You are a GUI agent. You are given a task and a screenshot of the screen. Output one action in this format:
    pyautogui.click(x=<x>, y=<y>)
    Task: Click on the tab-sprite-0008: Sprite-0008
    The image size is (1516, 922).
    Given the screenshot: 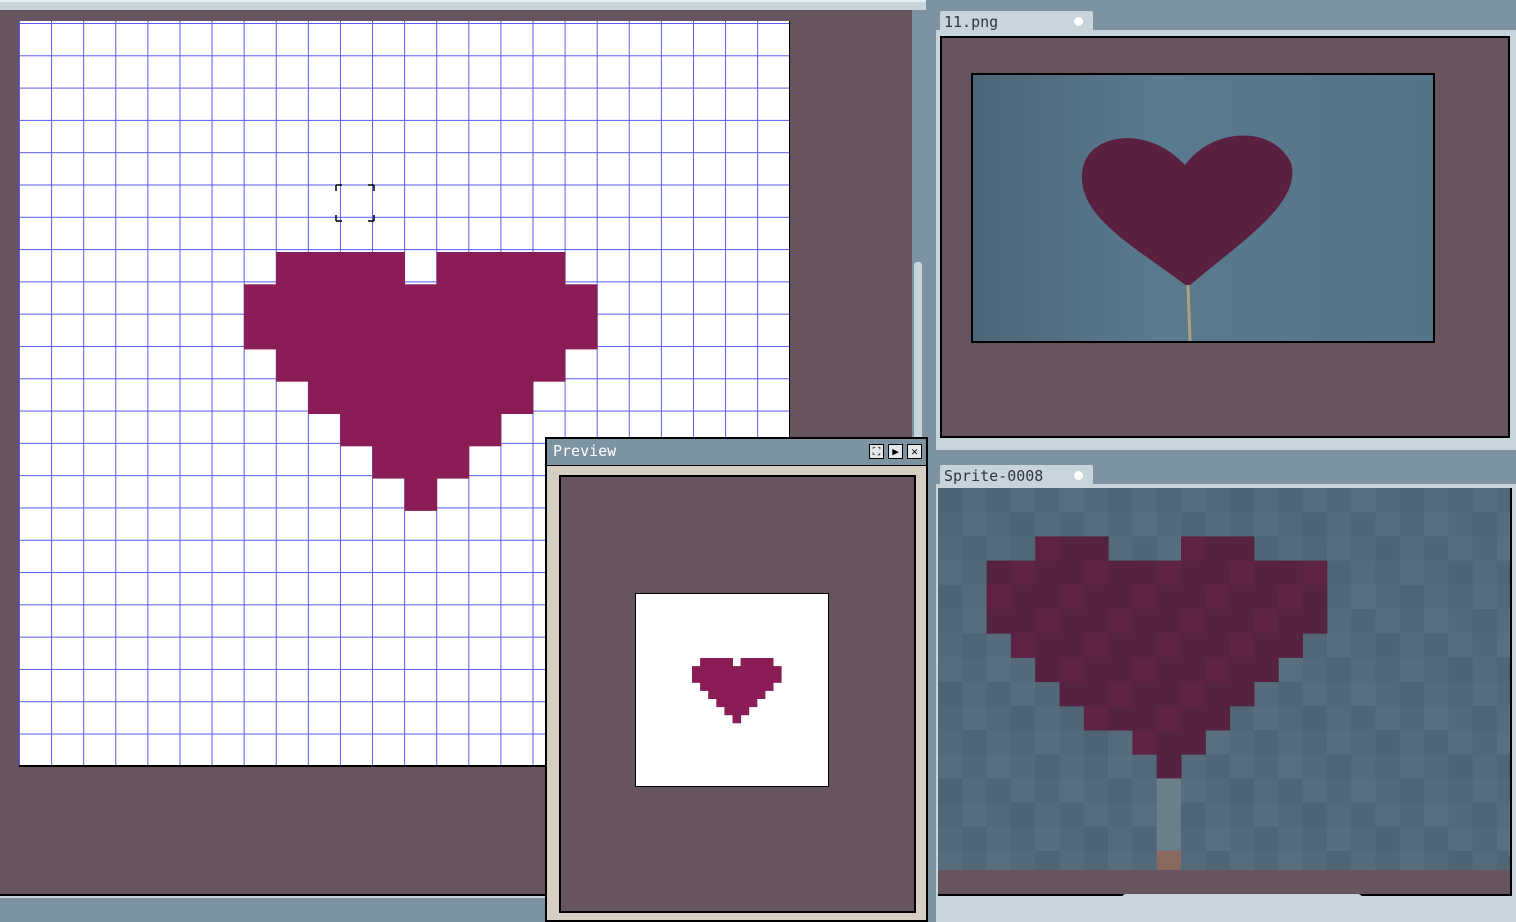 What is the action you would take?
    pyautogui.click(x=1016, y=474)
    